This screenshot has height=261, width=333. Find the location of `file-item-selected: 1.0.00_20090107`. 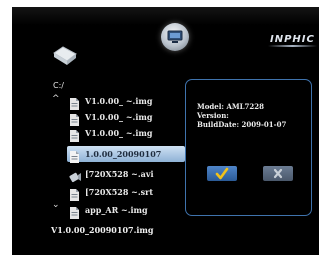

file-item-selected: 1.0.00_20090107 is located at coordinates (126, 154).